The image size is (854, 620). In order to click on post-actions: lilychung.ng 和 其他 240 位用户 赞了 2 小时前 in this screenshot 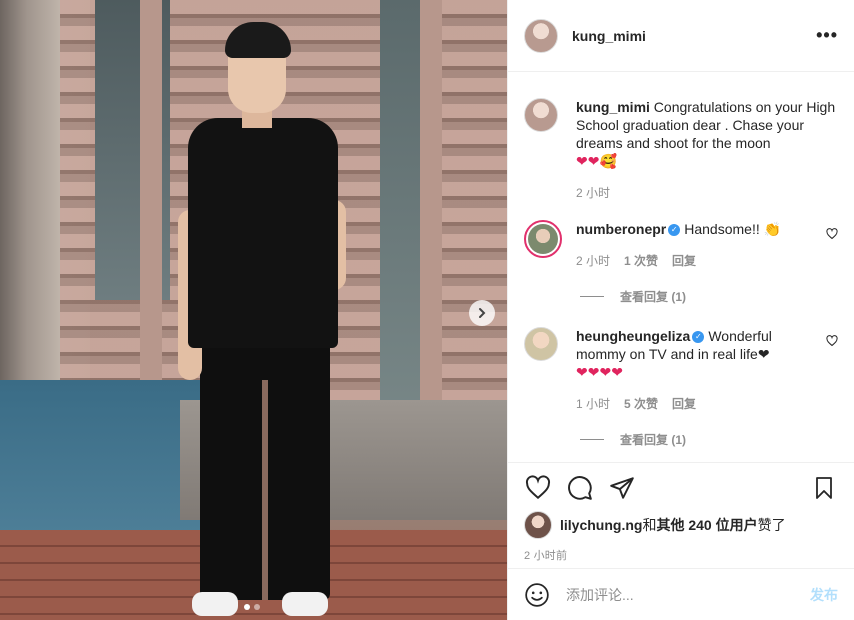, I will do `click(681, 515)`.